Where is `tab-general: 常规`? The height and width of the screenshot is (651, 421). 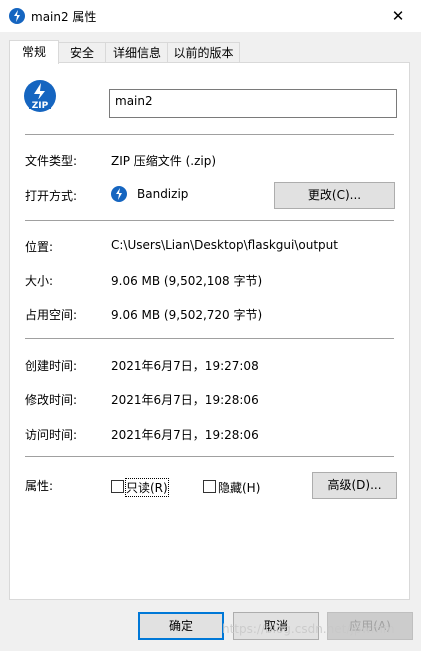
tab-general: 常规 is located at coordinates (34, 52).